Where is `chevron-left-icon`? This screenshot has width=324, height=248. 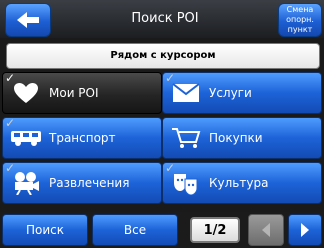
chevron-left-icon is located at coordinates (266, 230).